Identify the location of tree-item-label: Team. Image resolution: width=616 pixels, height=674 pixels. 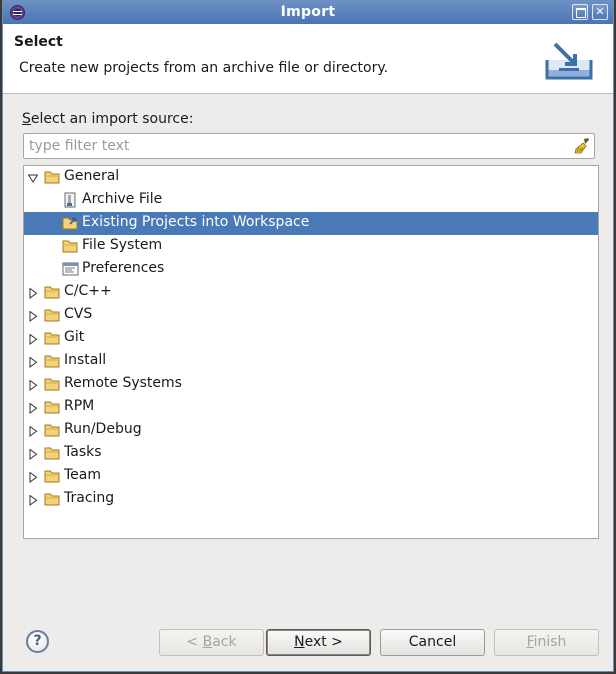
(83, 475).